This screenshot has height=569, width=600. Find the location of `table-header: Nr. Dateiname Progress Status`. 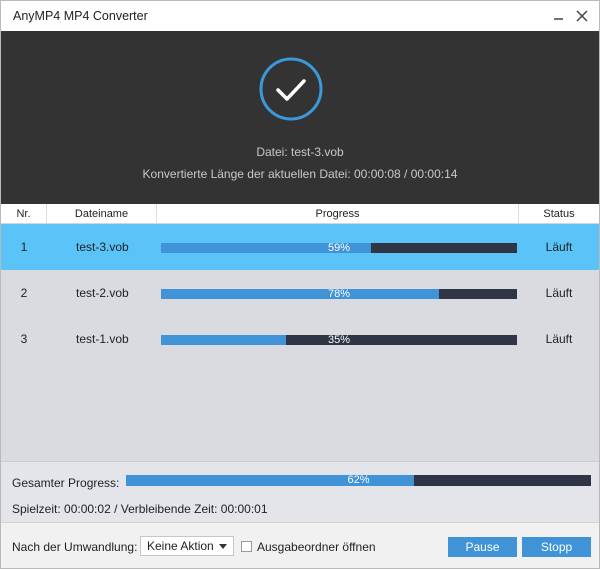

table-header: Nr. Dateiname Progress Status is located at coordinates (300, 214).